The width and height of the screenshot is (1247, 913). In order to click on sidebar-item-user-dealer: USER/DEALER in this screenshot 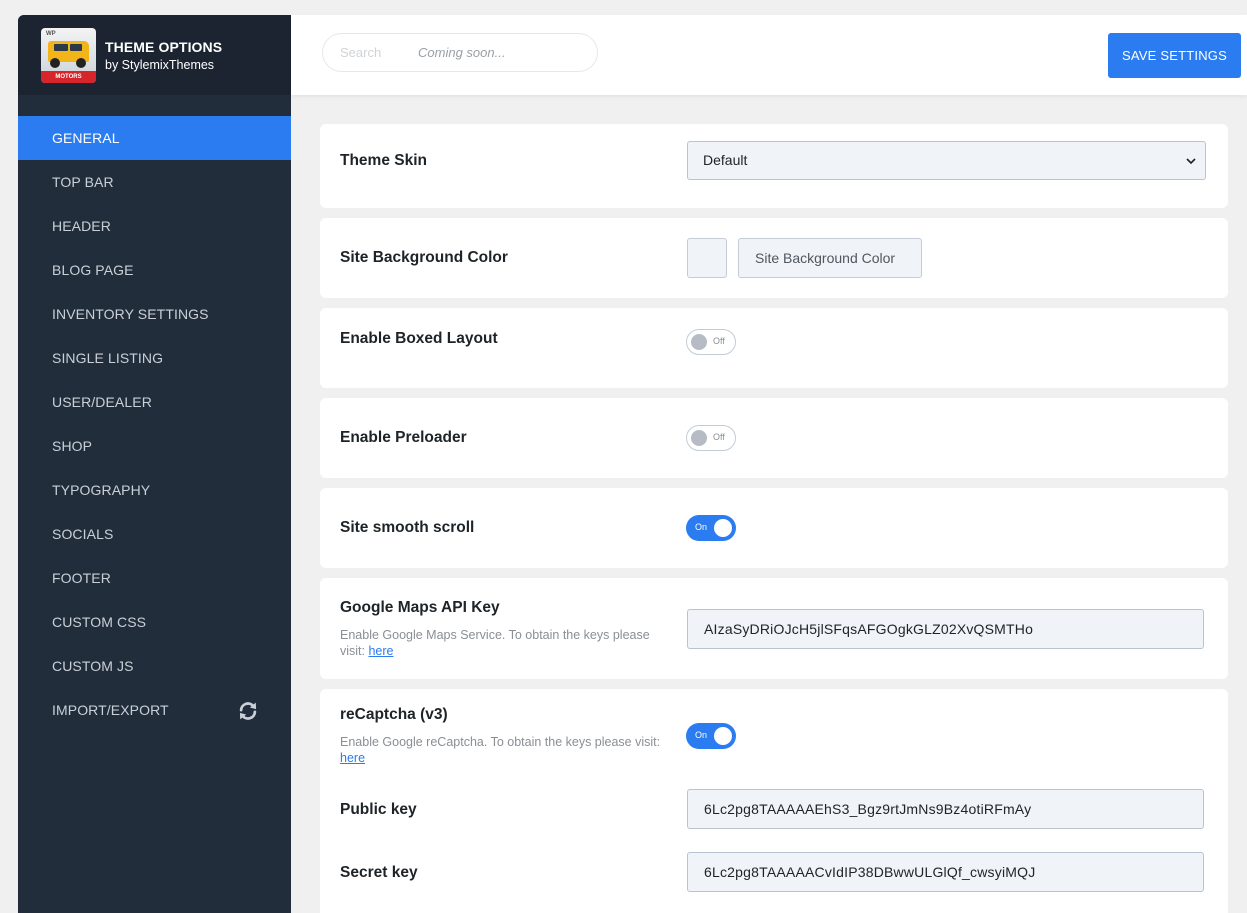, I will do `click(154, 402)`.